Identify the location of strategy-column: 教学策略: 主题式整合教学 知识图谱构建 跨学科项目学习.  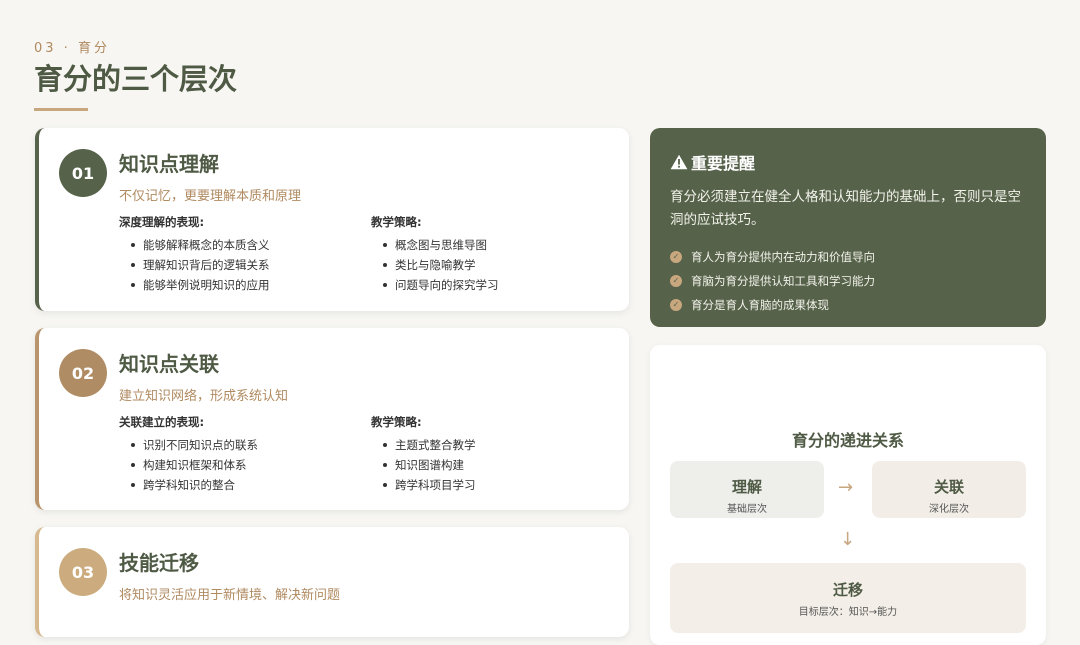
(423, 454).